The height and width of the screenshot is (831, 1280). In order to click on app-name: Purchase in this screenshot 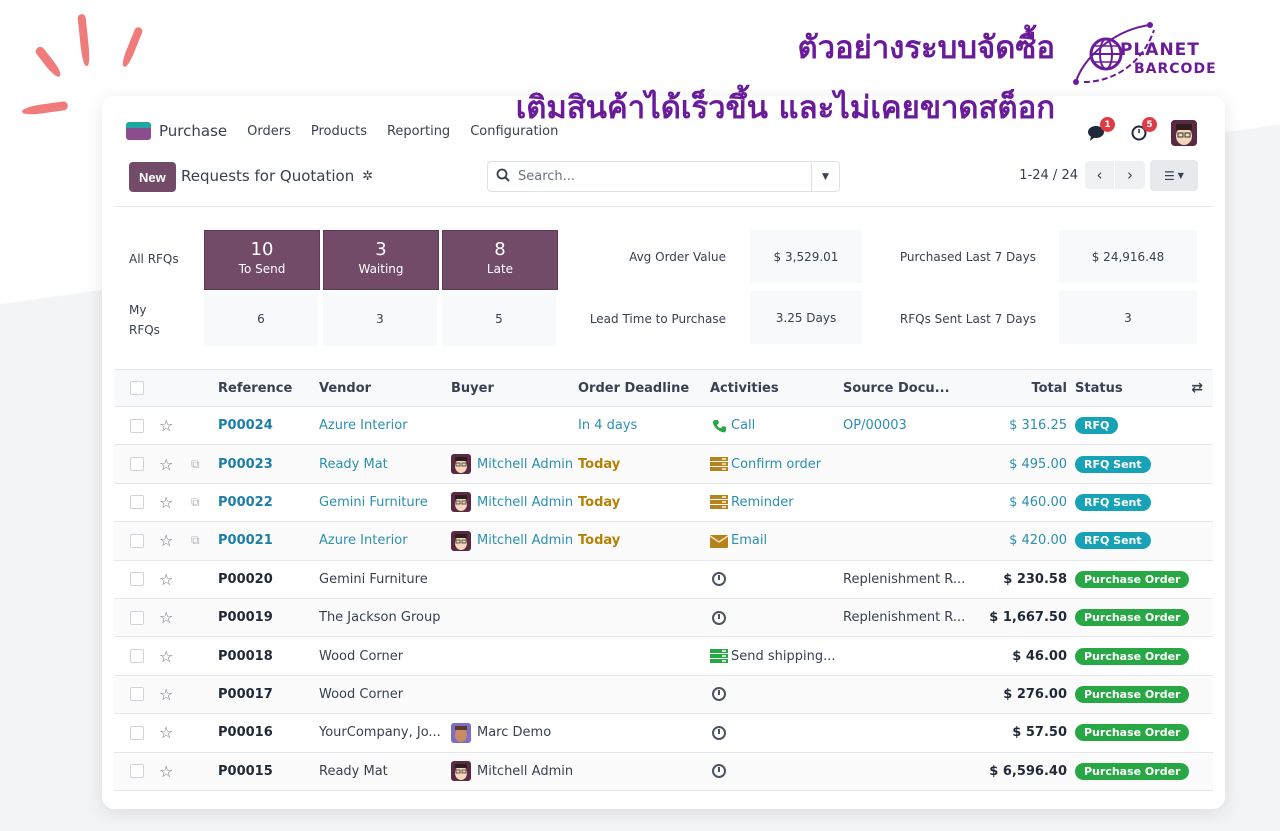, I will do `click(193, 131)`.